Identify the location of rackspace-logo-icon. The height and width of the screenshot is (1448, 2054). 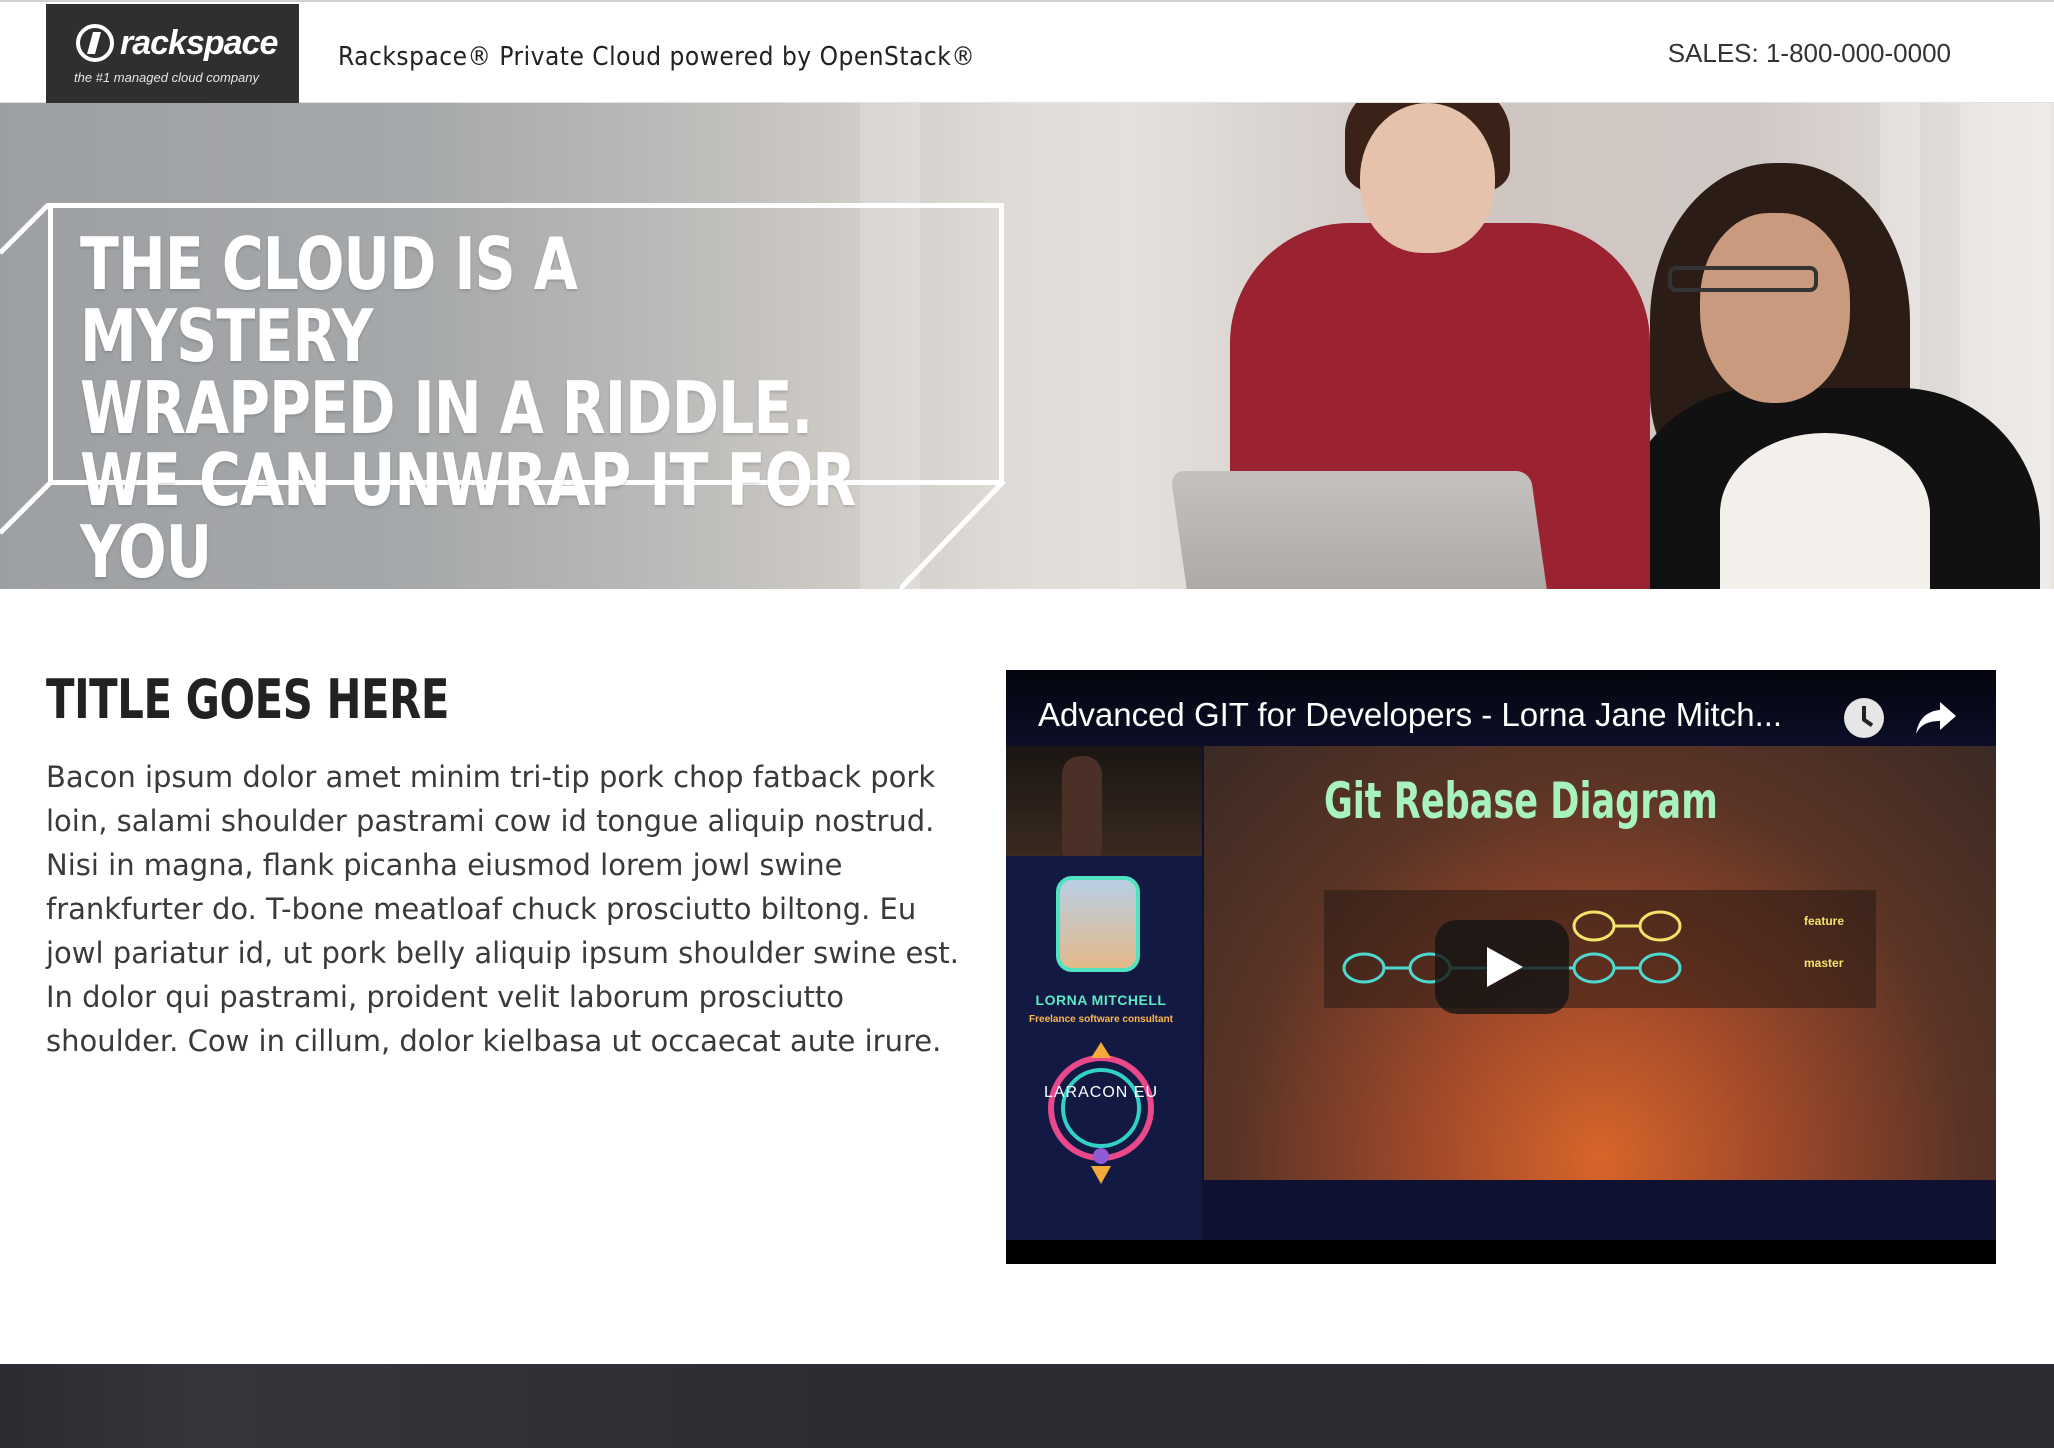
(95, 43).